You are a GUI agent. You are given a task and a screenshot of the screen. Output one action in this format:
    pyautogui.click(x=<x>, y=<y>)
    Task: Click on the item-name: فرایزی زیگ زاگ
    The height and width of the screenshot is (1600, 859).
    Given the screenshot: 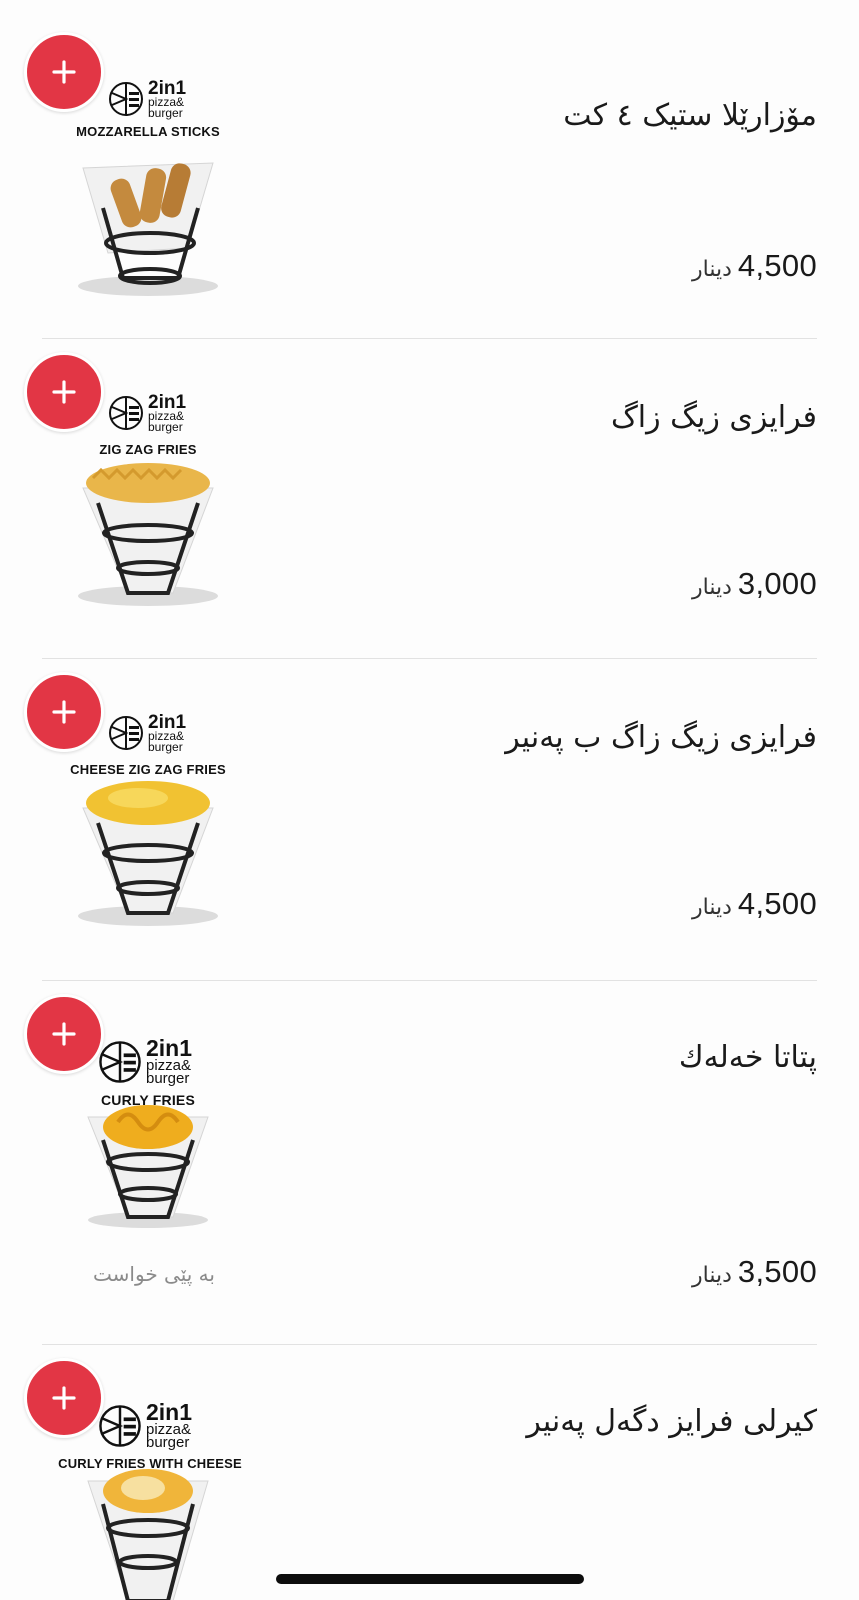 What is the action you would take?
    pyautogui.click(x=713, y=417)
    